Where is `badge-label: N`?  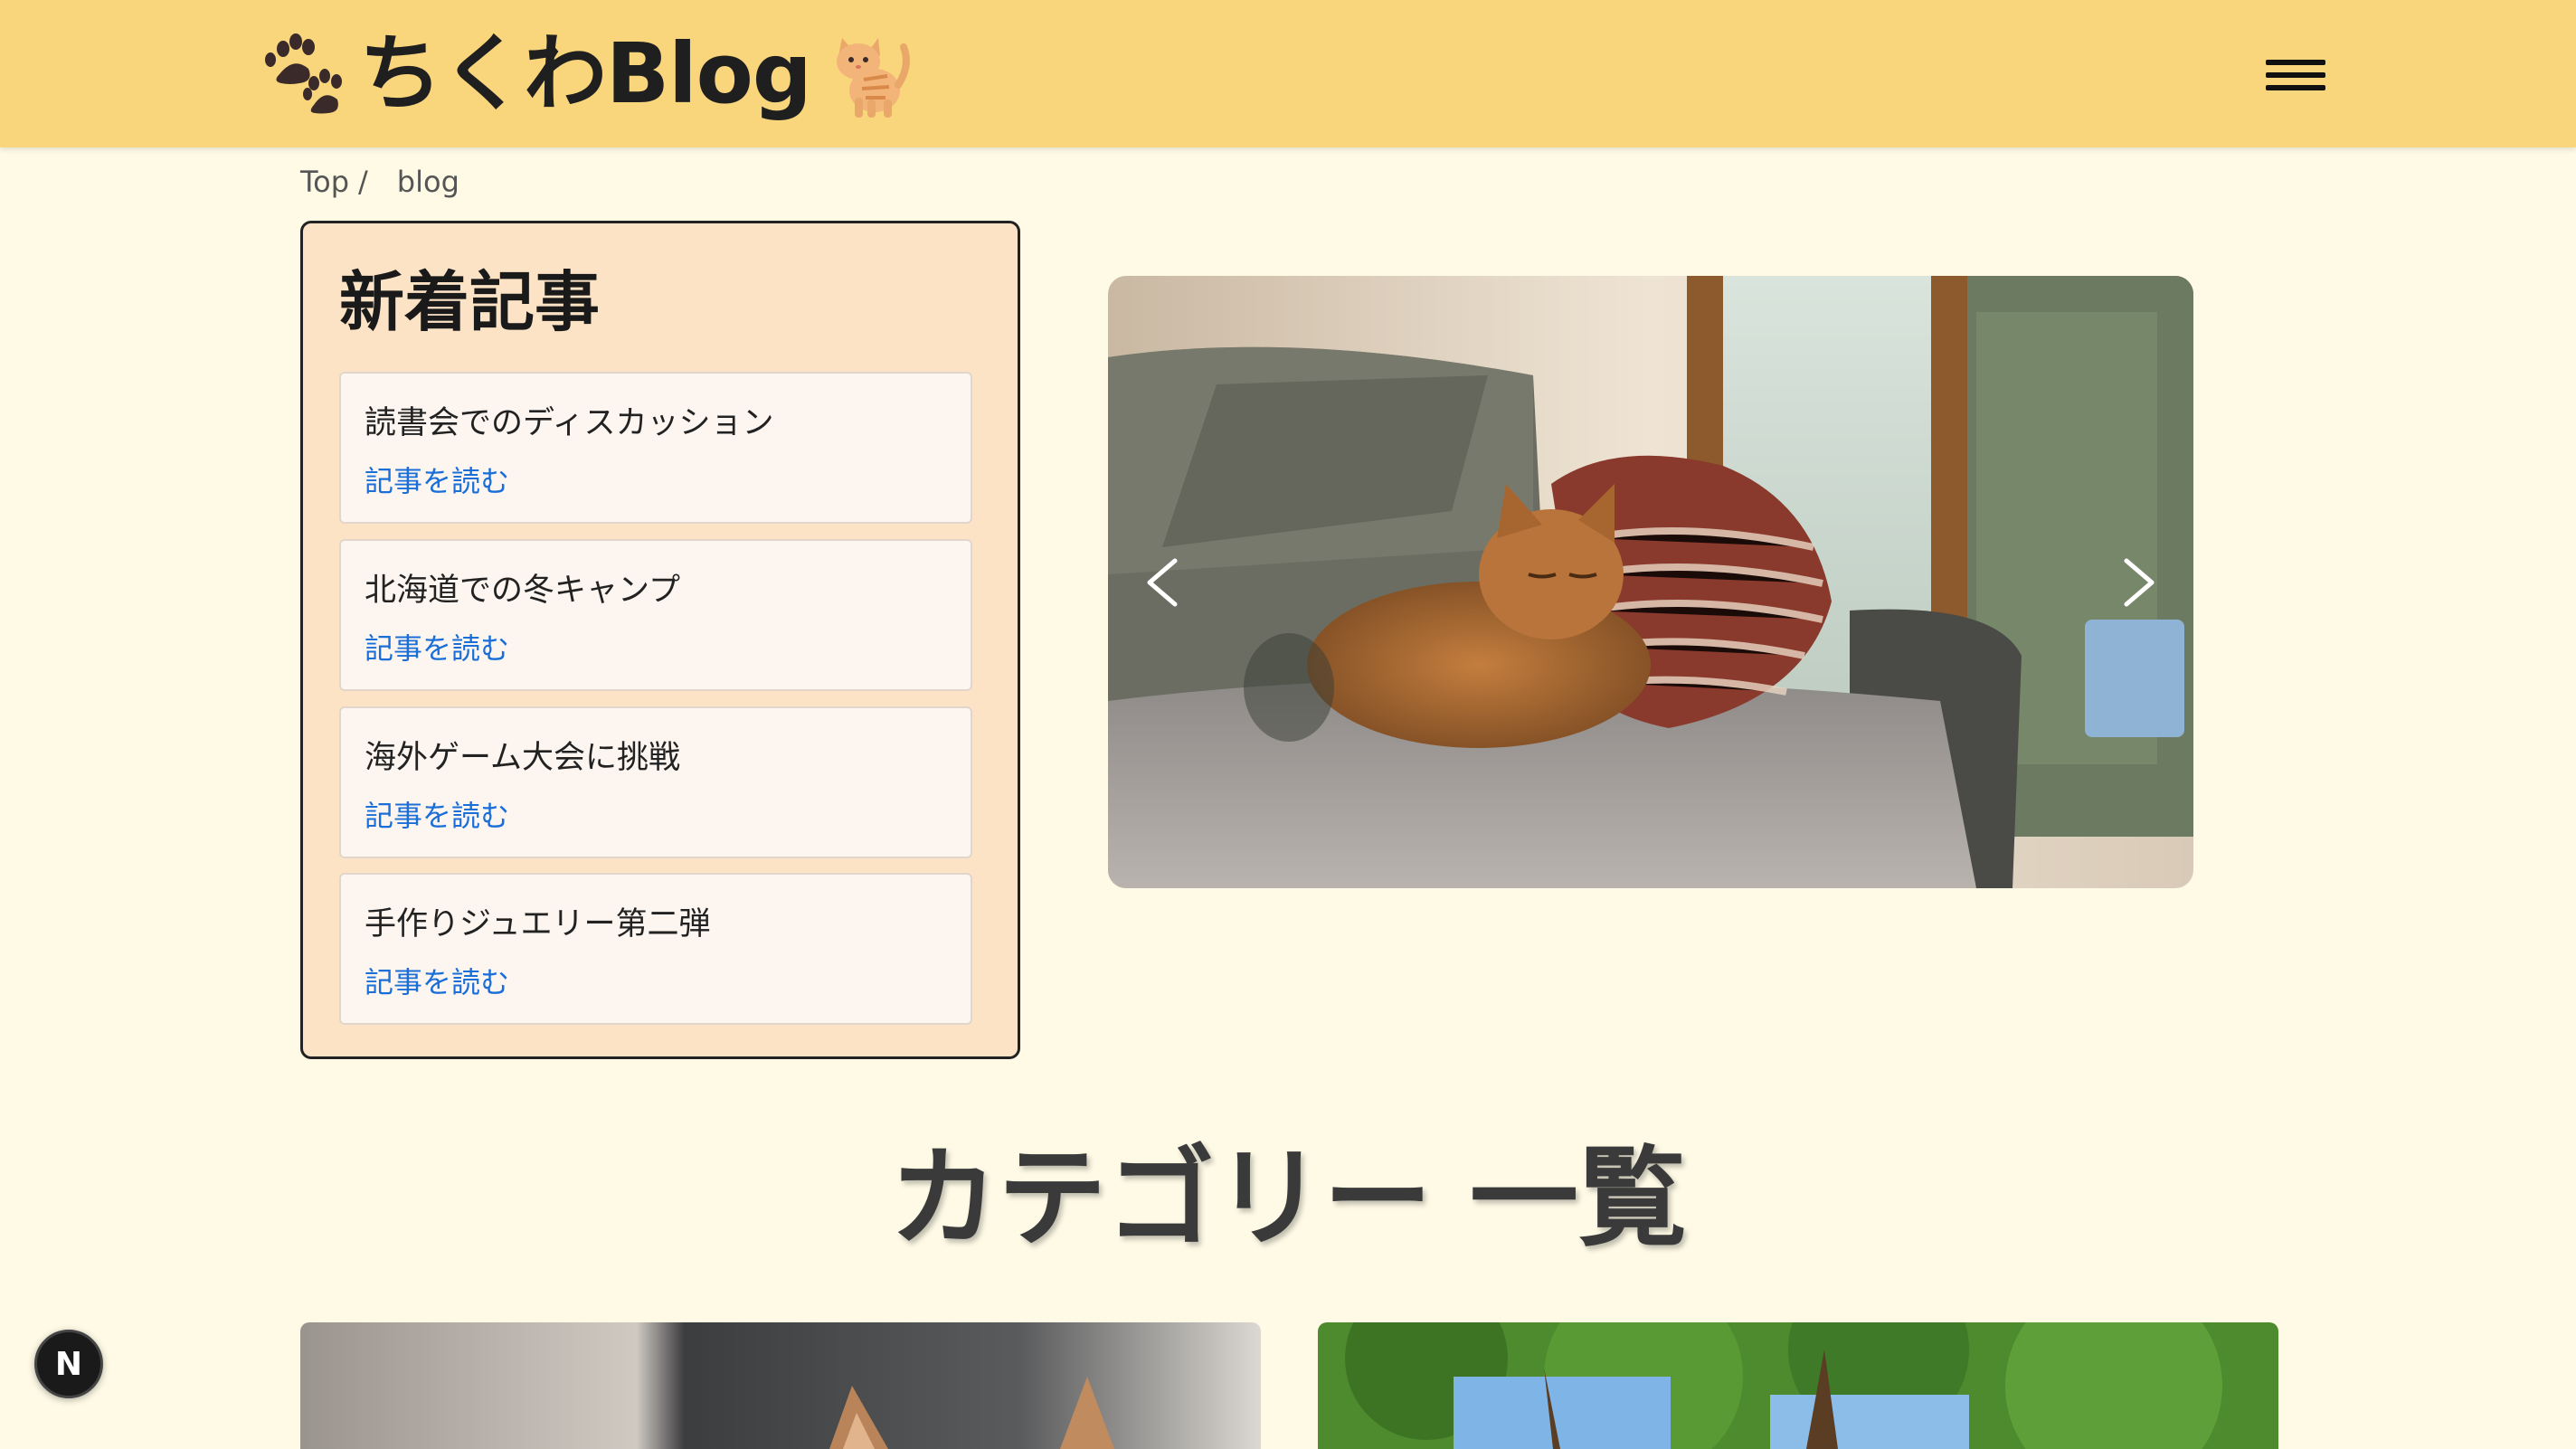 badge-label: N is located at coordinates (68, 1364).